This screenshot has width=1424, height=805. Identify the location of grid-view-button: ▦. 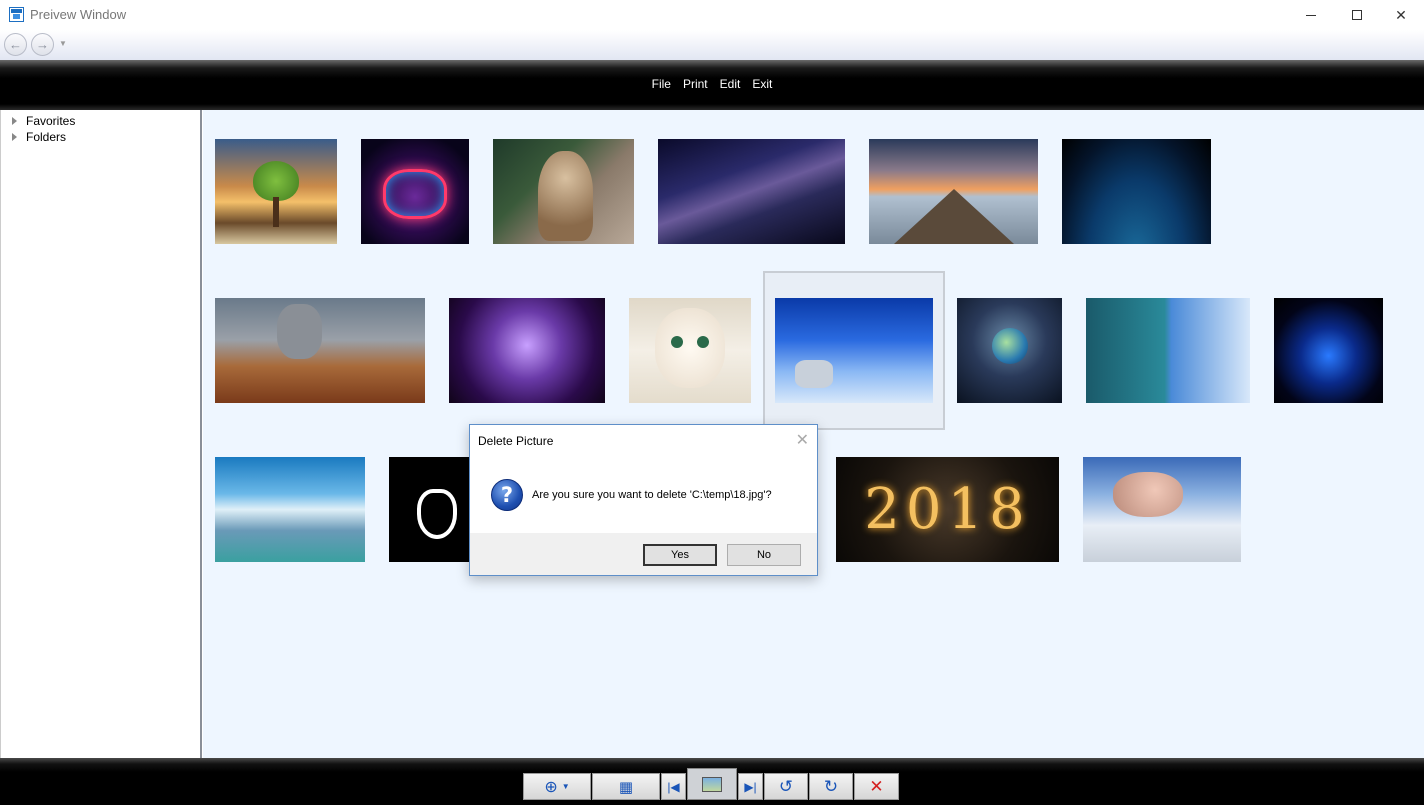
(626, 786).